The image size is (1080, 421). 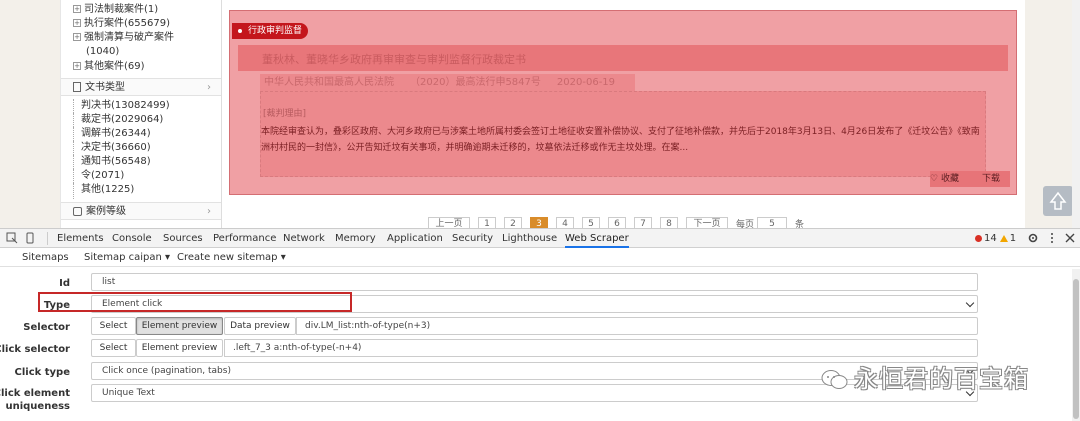 What do you see at coordinates (129, 37) in the screenshot?
I see `tree-item-label: 强制清算与破产案件` at bounding box center [129, 37].